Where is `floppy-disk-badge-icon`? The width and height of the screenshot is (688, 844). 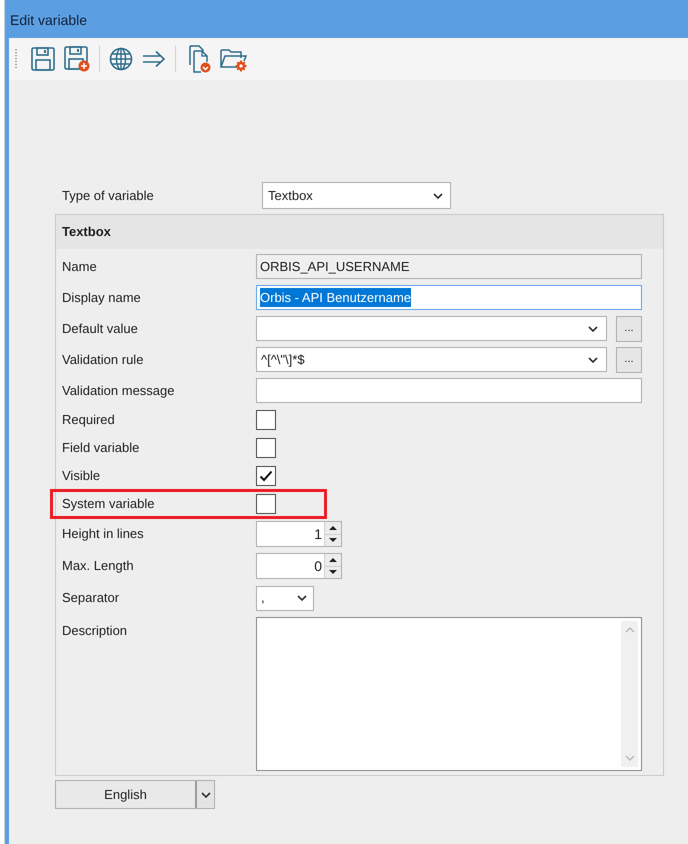 floppy-disk-badge-icon is located at coordinates (77, 59).